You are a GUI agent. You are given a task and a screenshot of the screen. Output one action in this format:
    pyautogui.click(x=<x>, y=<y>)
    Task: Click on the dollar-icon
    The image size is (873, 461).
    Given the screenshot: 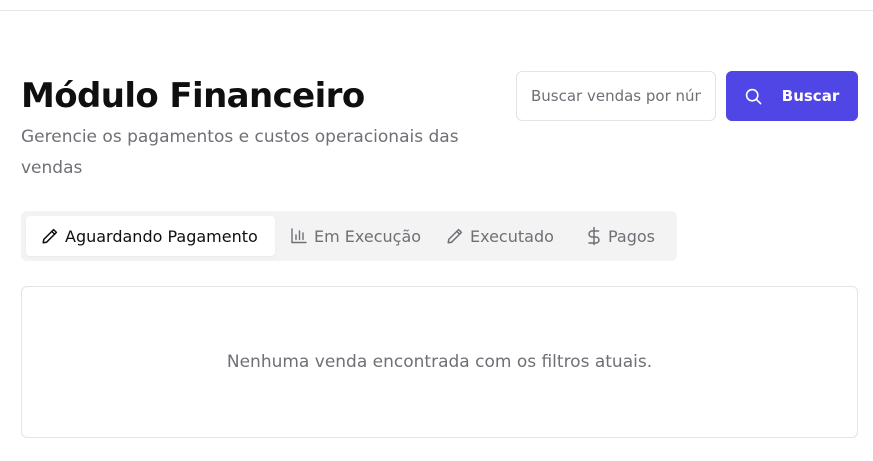 What is the action you would take?
    pyautogui.click(x=594, y=236)
    